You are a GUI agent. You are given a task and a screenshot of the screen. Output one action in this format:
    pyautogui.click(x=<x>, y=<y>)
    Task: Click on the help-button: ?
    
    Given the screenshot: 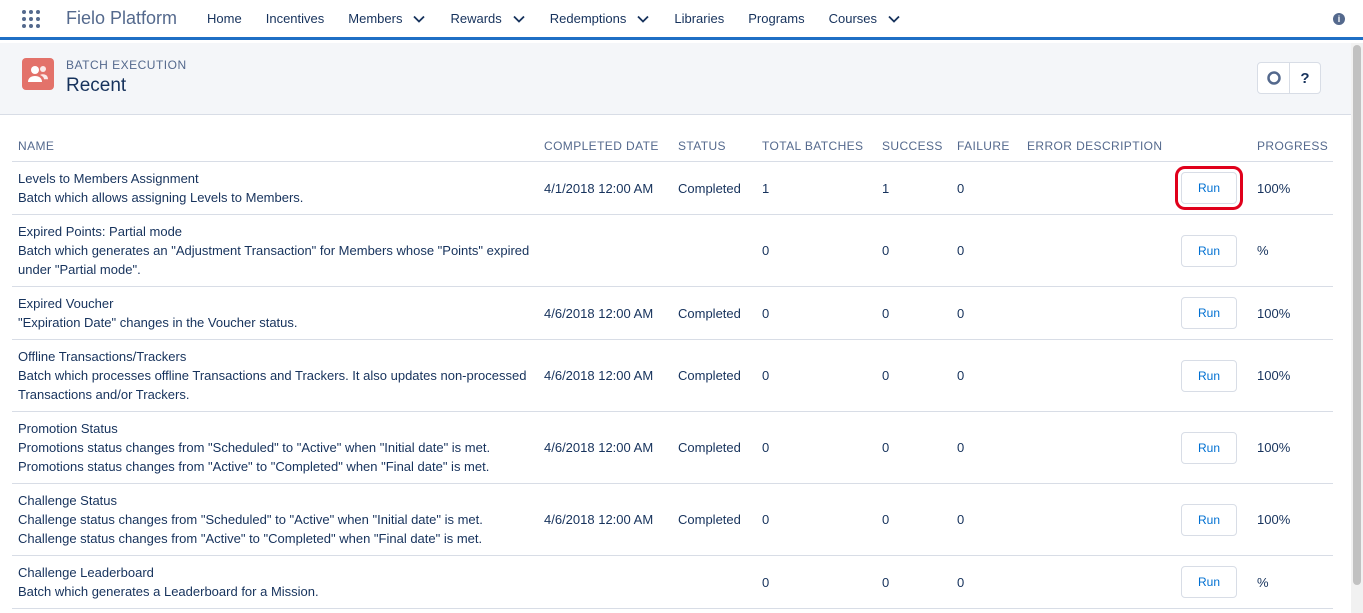 What is the action you would take?
    pyautogui.click(x=1304, y=78)
    